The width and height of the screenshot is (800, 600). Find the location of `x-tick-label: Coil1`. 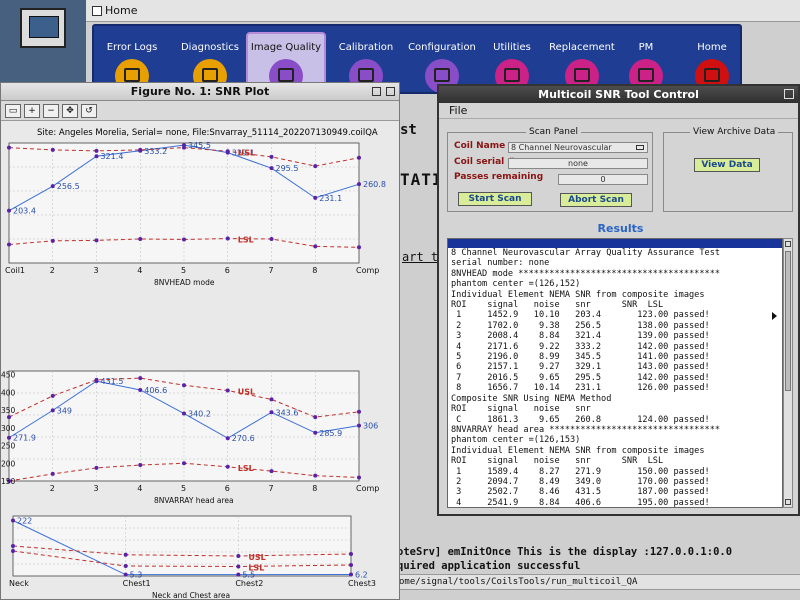

x-tick-label: Coil1 is located at coordinates (15, 270).